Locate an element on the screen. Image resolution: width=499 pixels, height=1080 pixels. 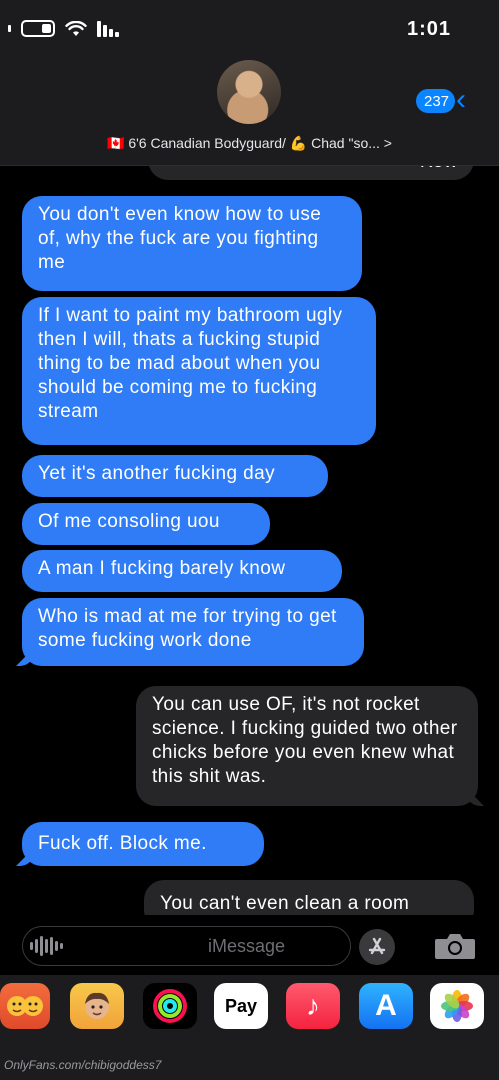
app-store-icon is located at coordinates (377, 946).